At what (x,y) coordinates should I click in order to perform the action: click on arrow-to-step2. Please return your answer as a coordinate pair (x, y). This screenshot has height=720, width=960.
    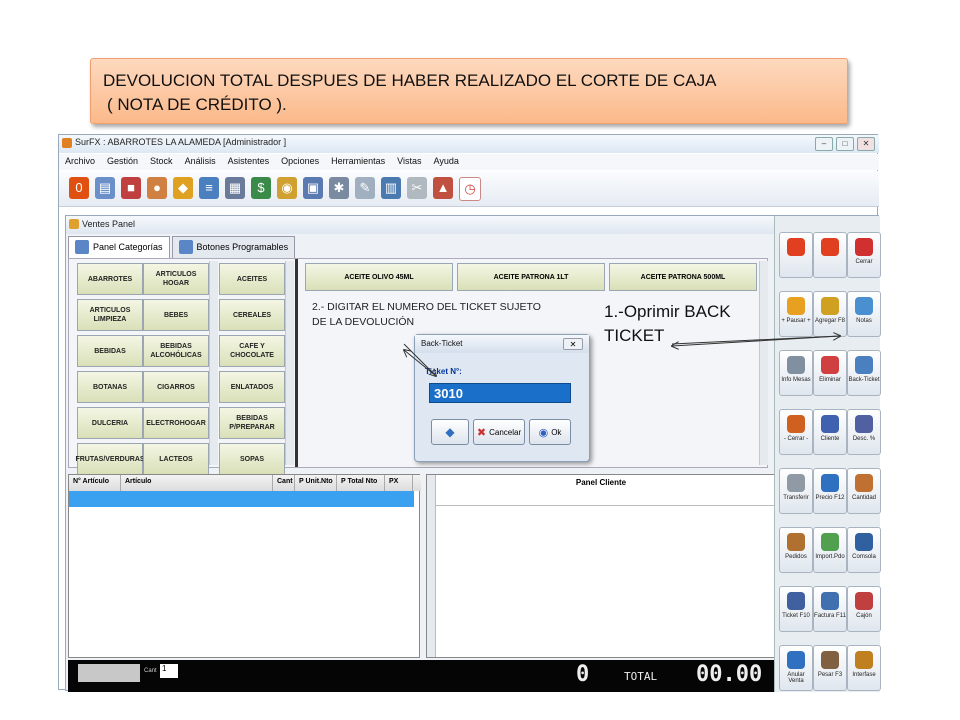
    Looking at the image, I should click on (420, 363).